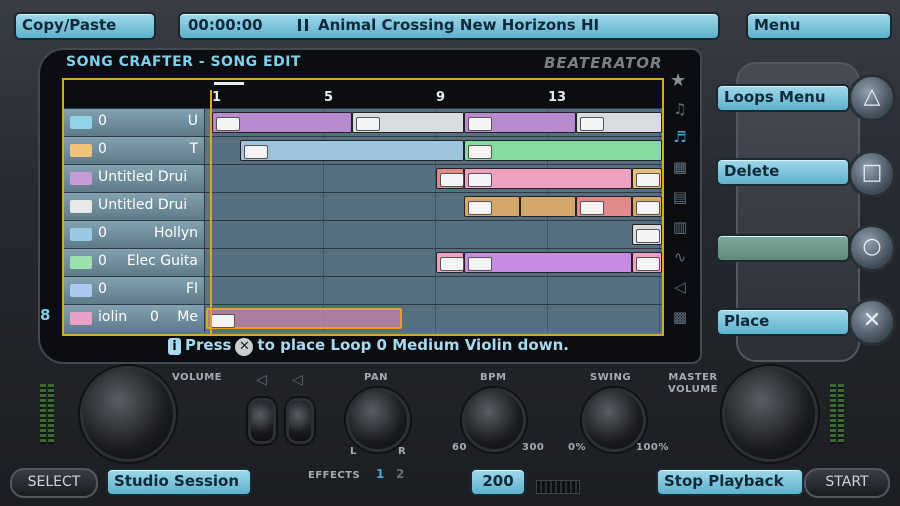  What do you see at coordinates (261, 380) in the screenshot?
I see `mute-icon: ◁` at bounding box center [261, 380].